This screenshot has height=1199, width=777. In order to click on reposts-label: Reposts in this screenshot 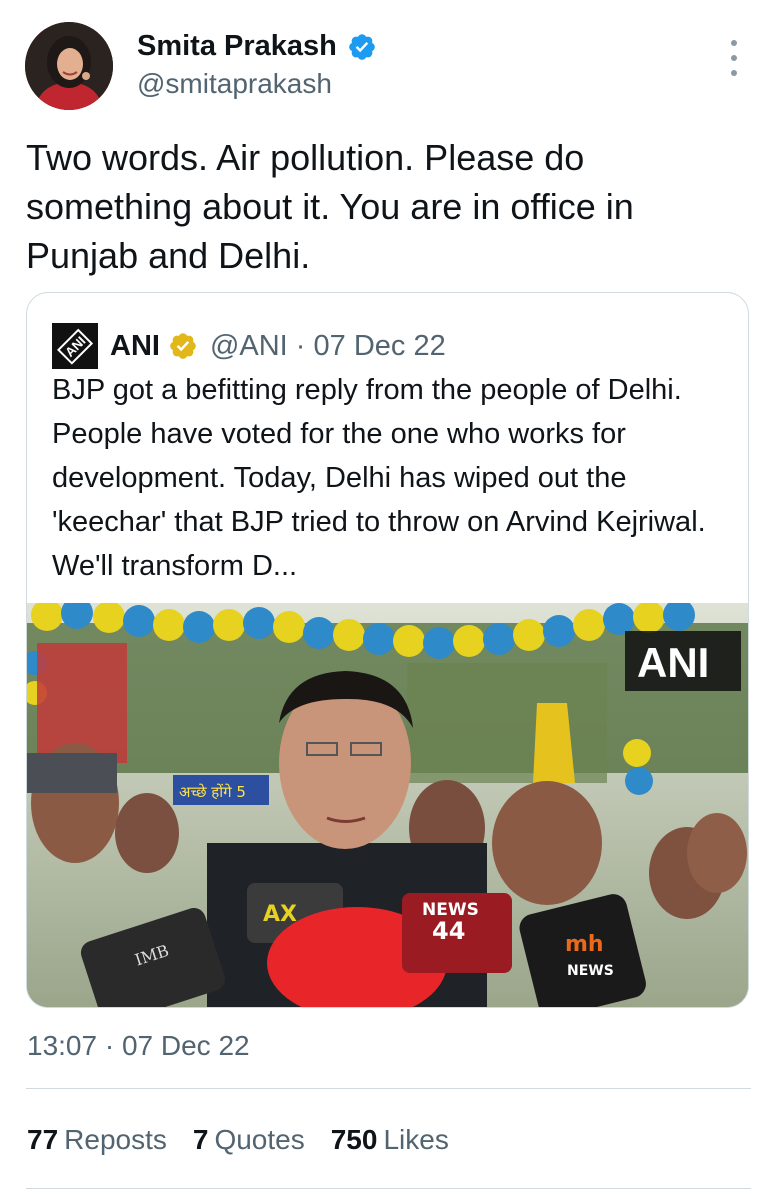, I will do `click(115, 1139)`.